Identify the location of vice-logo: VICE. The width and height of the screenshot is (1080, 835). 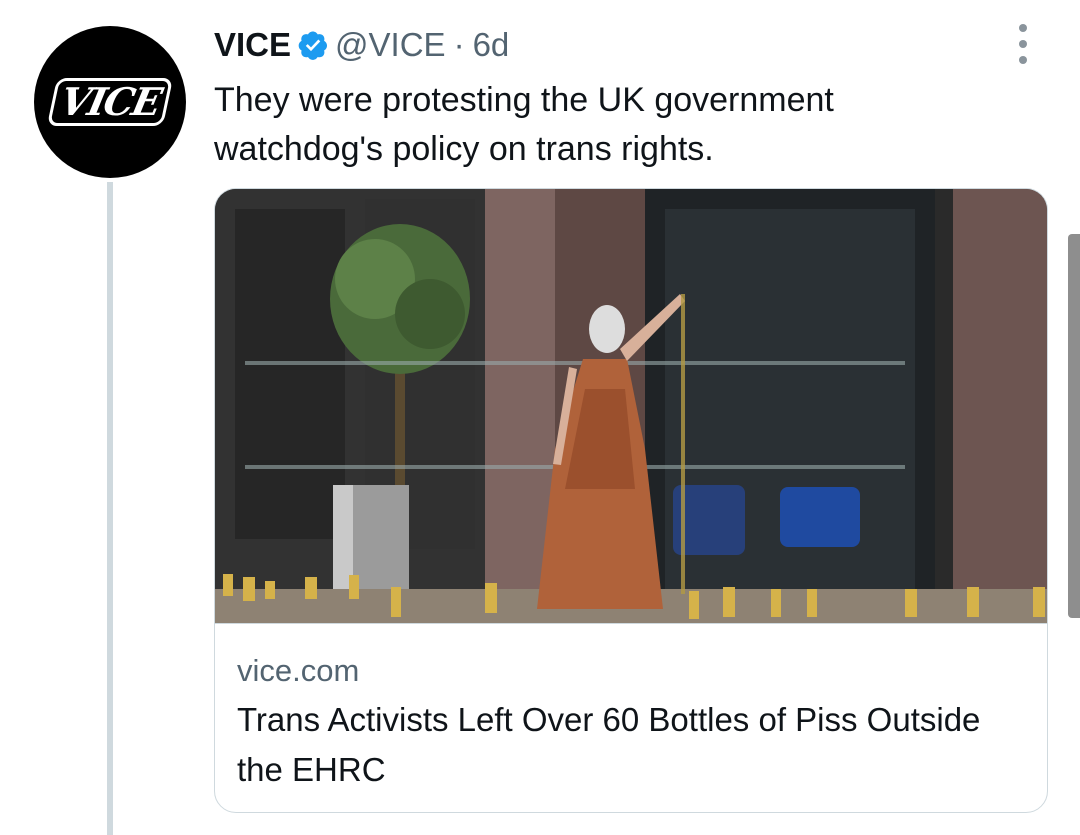
(110, 102).